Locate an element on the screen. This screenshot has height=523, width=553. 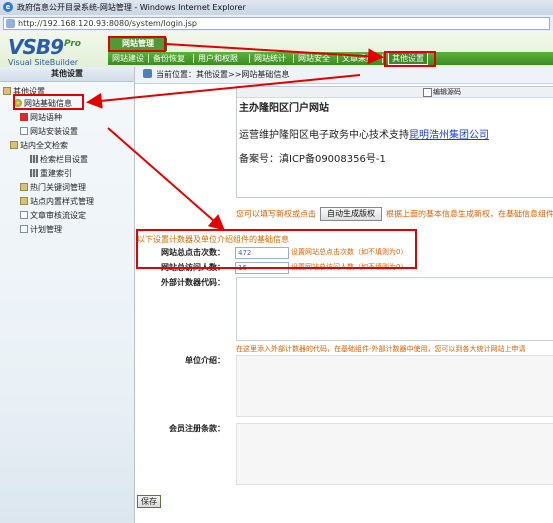
main-nav: 网站建设 备份恢复 用户和权限 网站统计 网站安全 文章采集 其他设置 is located at coordinates (330, 58).